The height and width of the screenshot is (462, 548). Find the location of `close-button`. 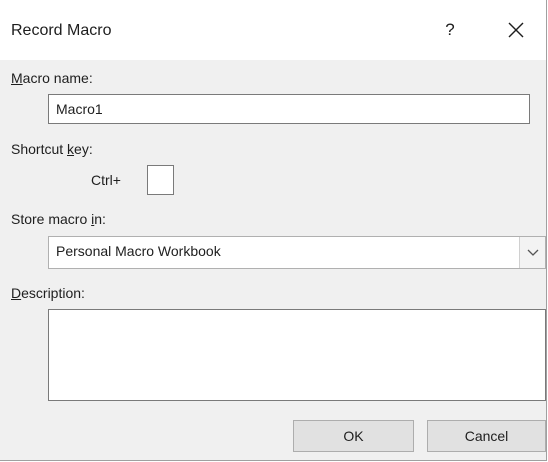

close-button is located at coordinates (516, 30).